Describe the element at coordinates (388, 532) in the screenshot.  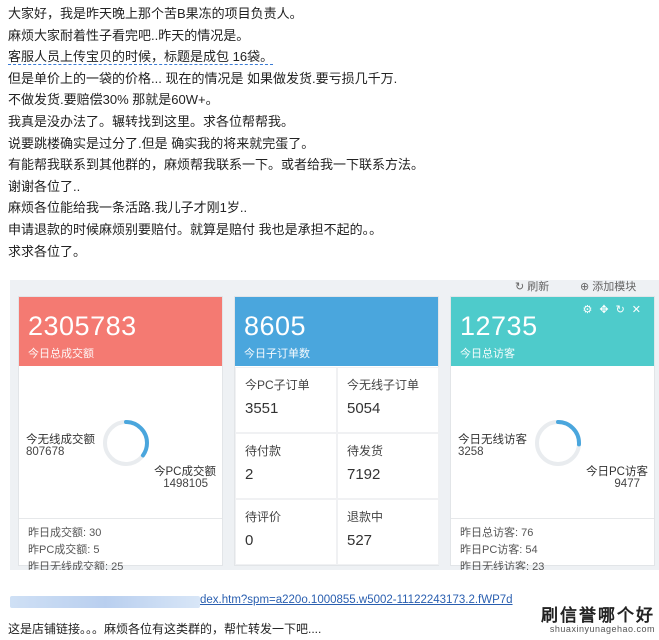
I see `order-cell: 退款中 527` at that location.